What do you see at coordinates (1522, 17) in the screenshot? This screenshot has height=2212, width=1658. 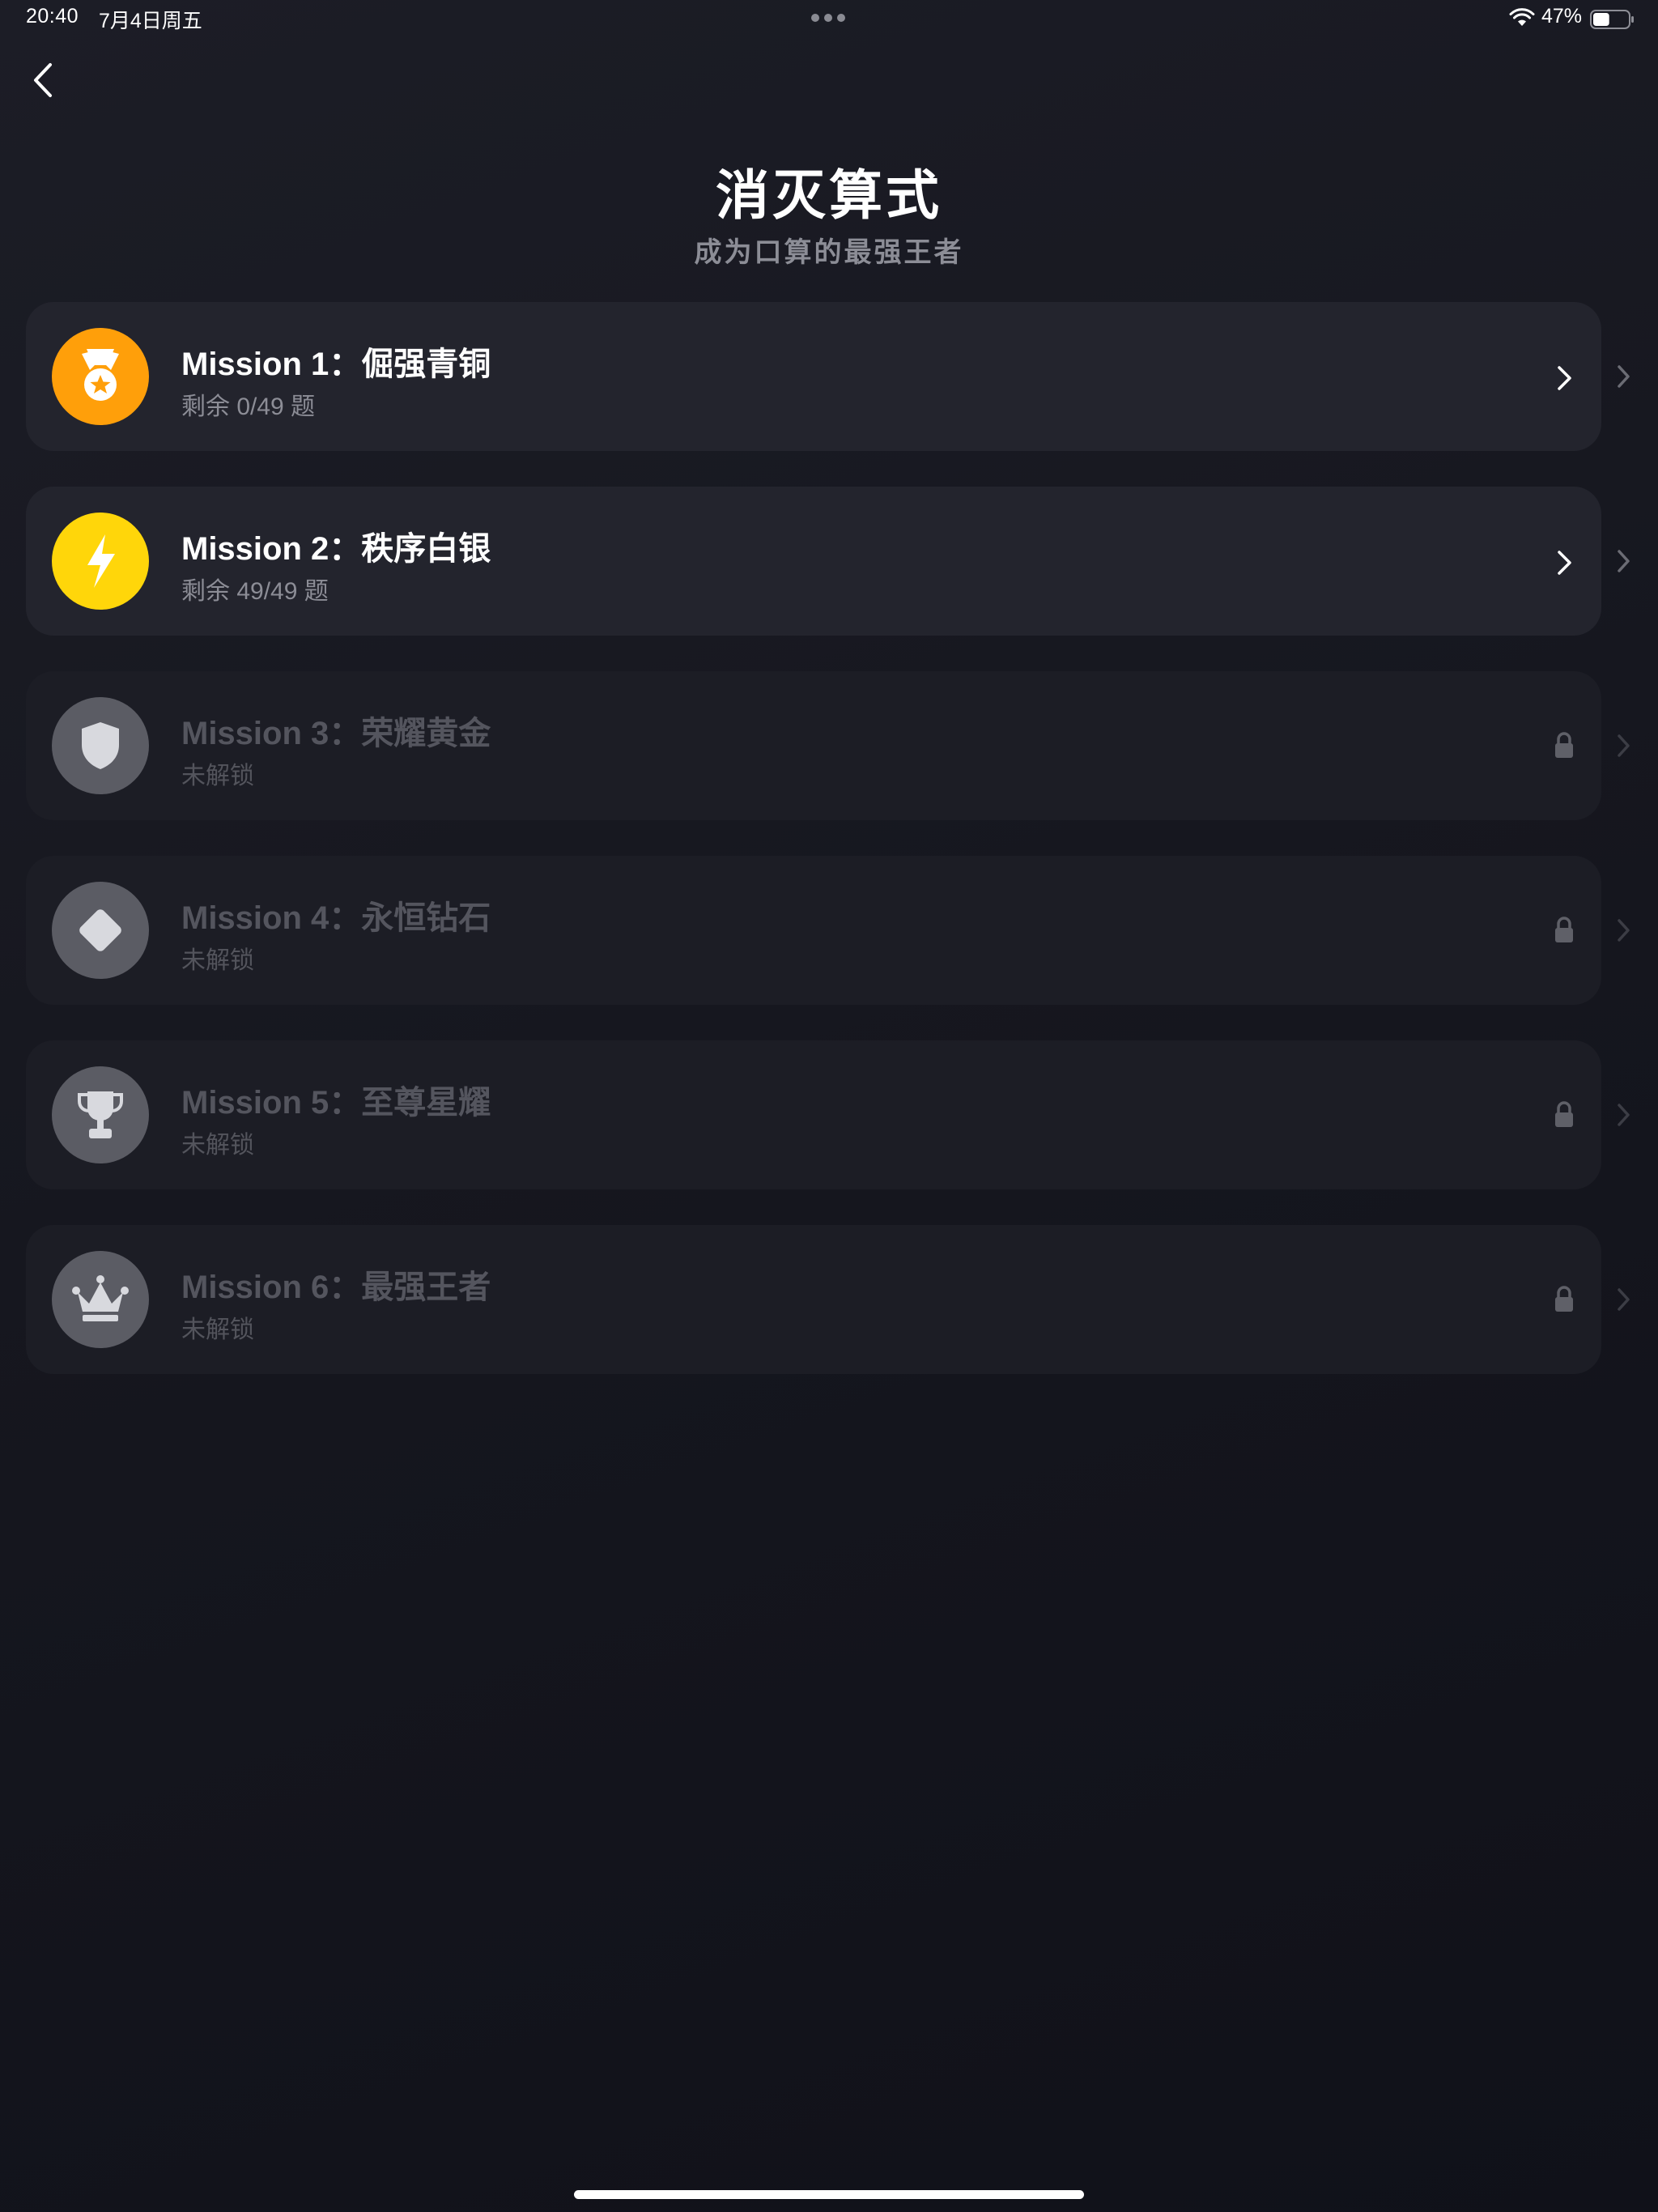 I see `wifi-icon` at bounding box center [1522, 17].